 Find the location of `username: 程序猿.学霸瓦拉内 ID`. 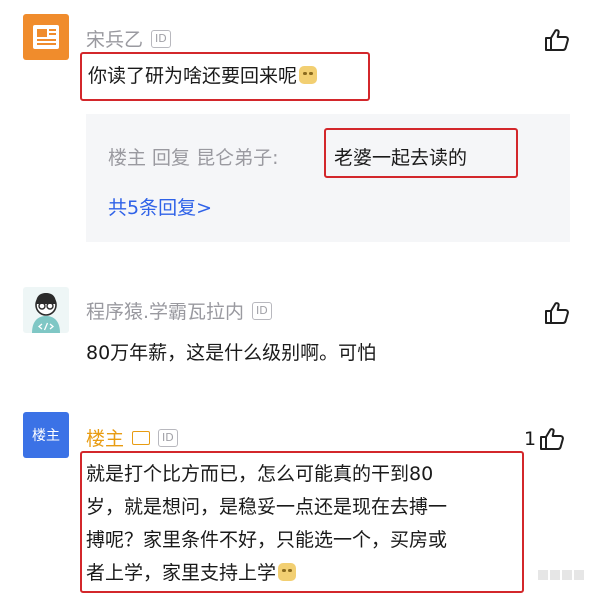

username: 程序猿.学霸瓦拉内 ID is located at coordinates (179, 310).